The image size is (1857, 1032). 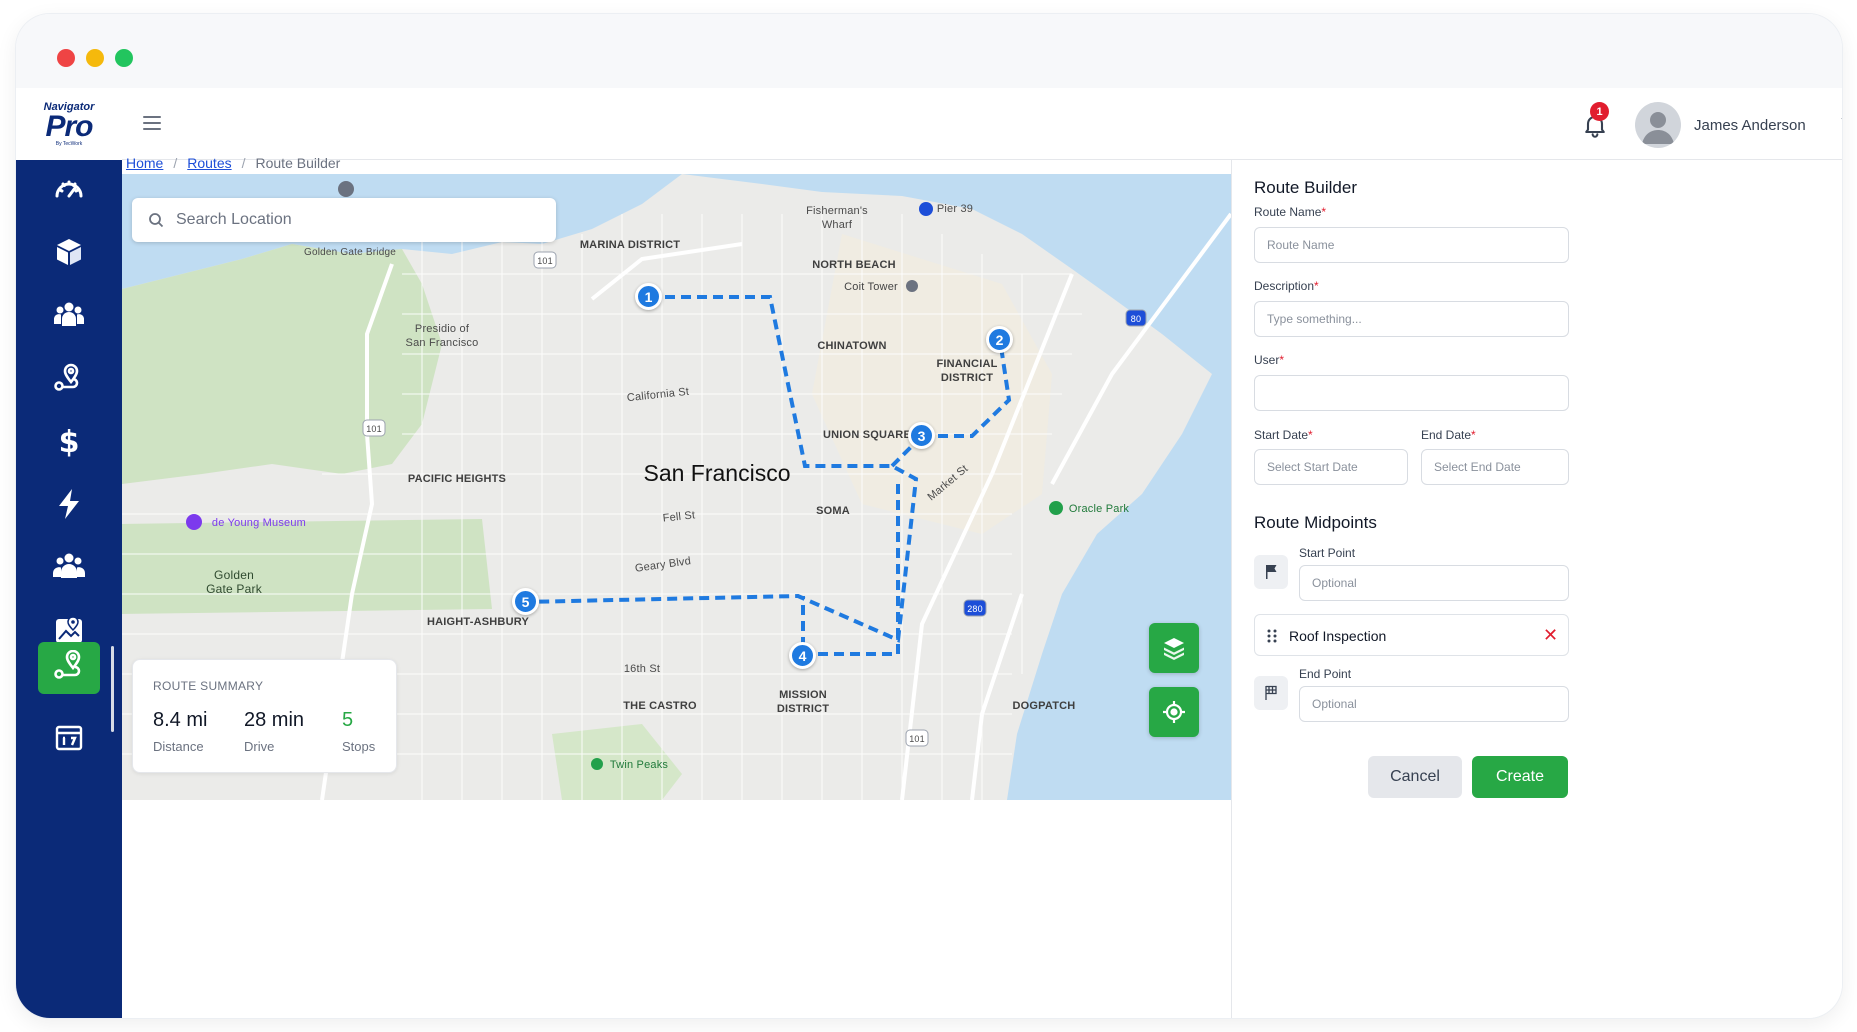 I want to click on map-label-golden-gate-bridge: Golden Gate Bridge, so click(x=350, y=252).